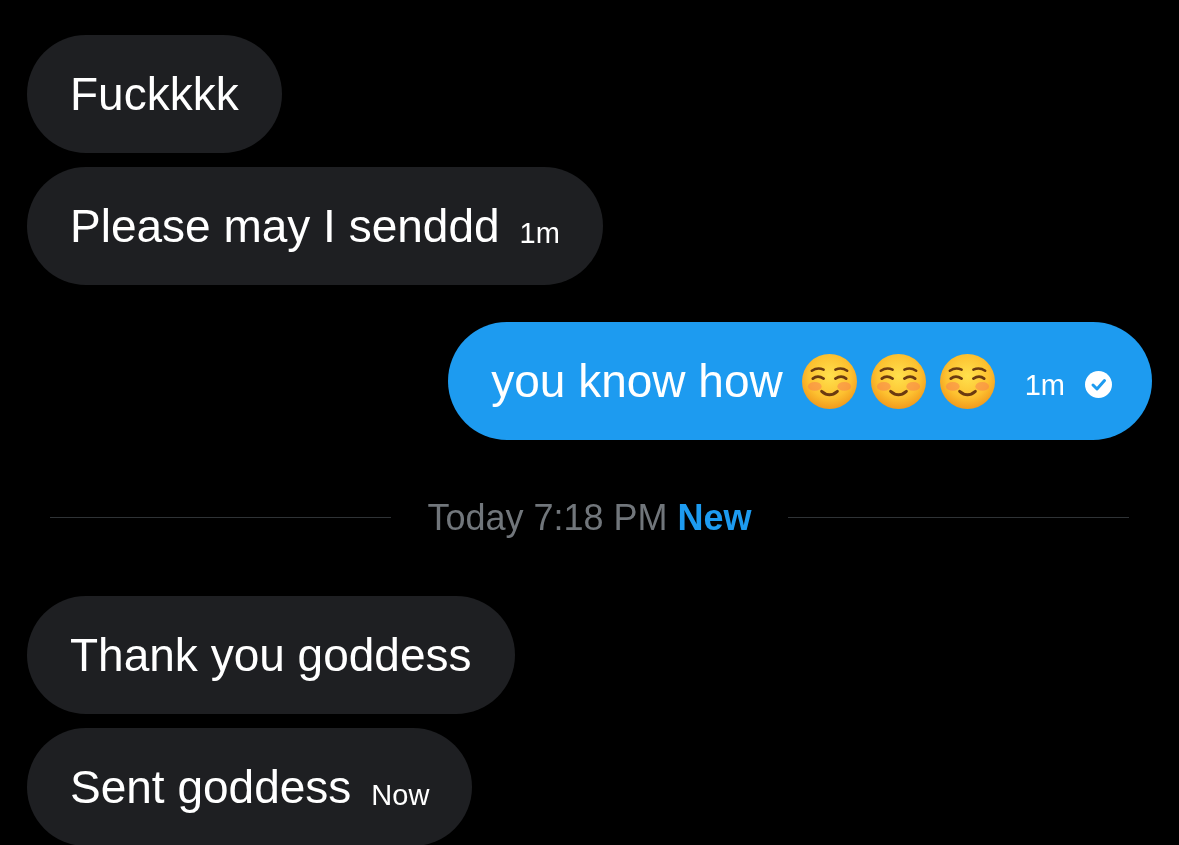 This screenshot has width=1179, height=845. What do you see at coordinates (285, 226) in the screenshot?
I see `message-text: Please may I senddd` at bounding box center [285, 226].